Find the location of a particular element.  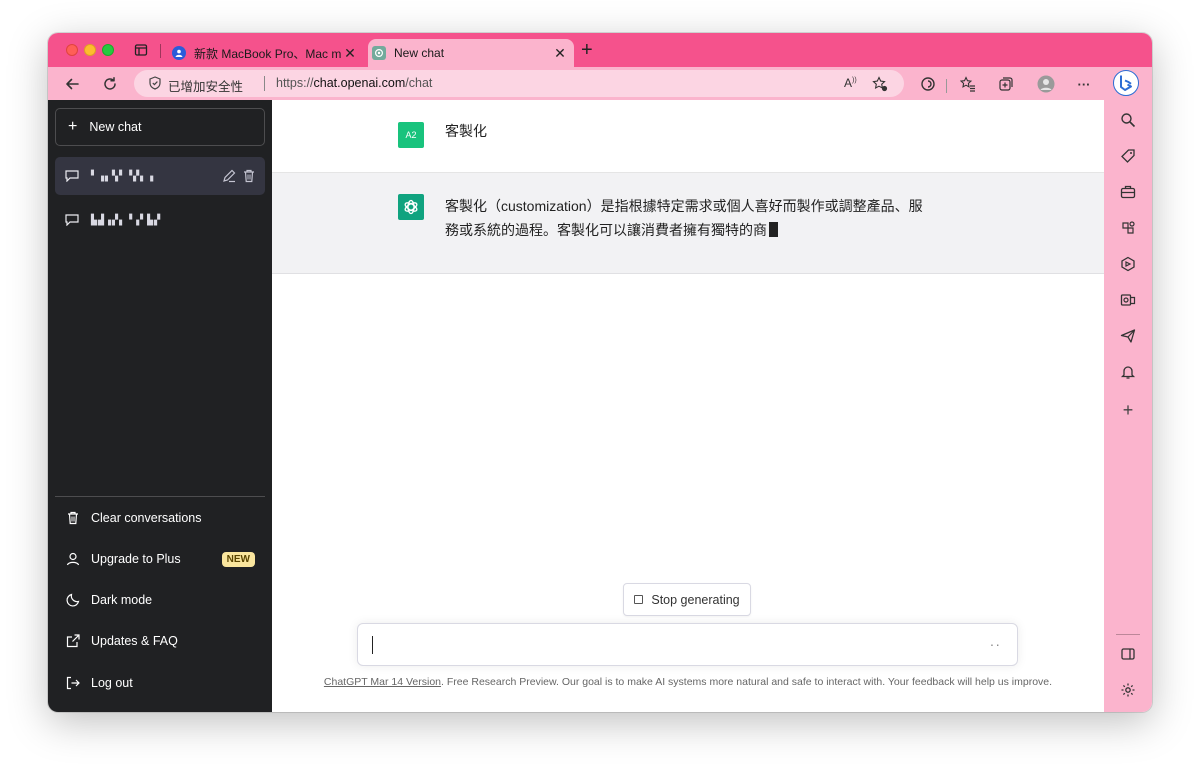

edge-sidebar: + is located at coordinates (1128, 406).